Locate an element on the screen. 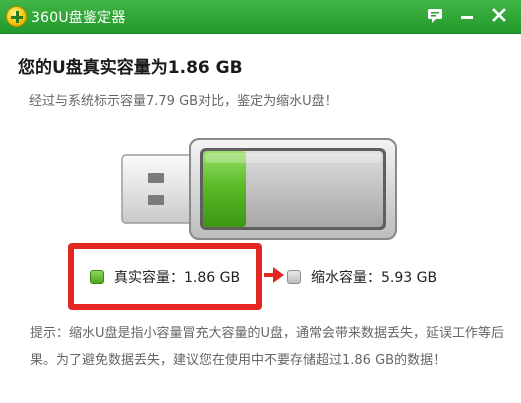  legend-real-capacity: 真实容量：1.86 GB is located at coordinates (165, 277).